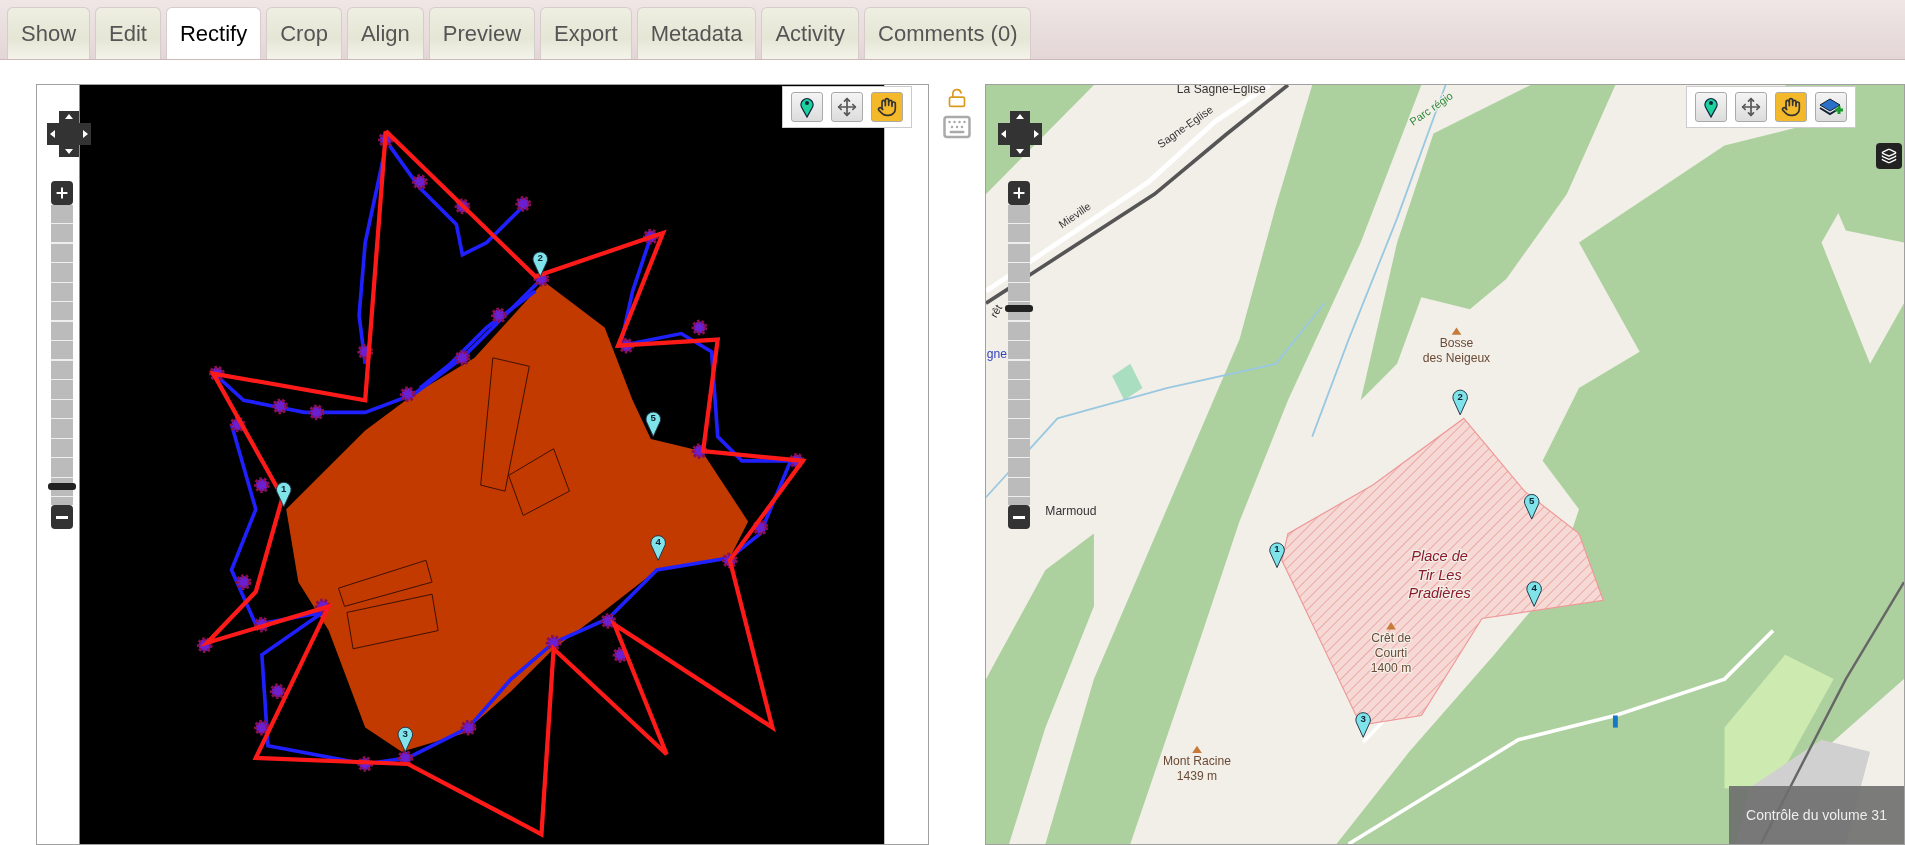 The height and width of the screenshot is (845, 1905). I want to click on tab: Comments (0), so click(948, 33).